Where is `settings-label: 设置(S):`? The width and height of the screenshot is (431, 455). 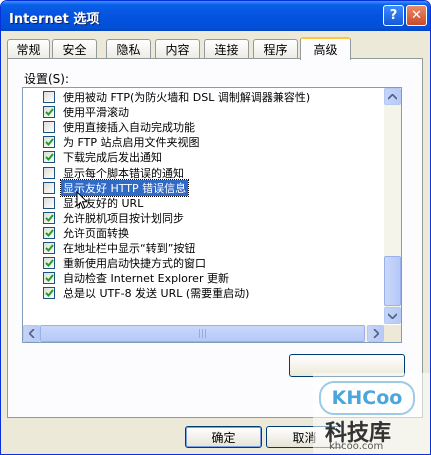 settings-label: 设置(S): is located at coordinates (47, 79).